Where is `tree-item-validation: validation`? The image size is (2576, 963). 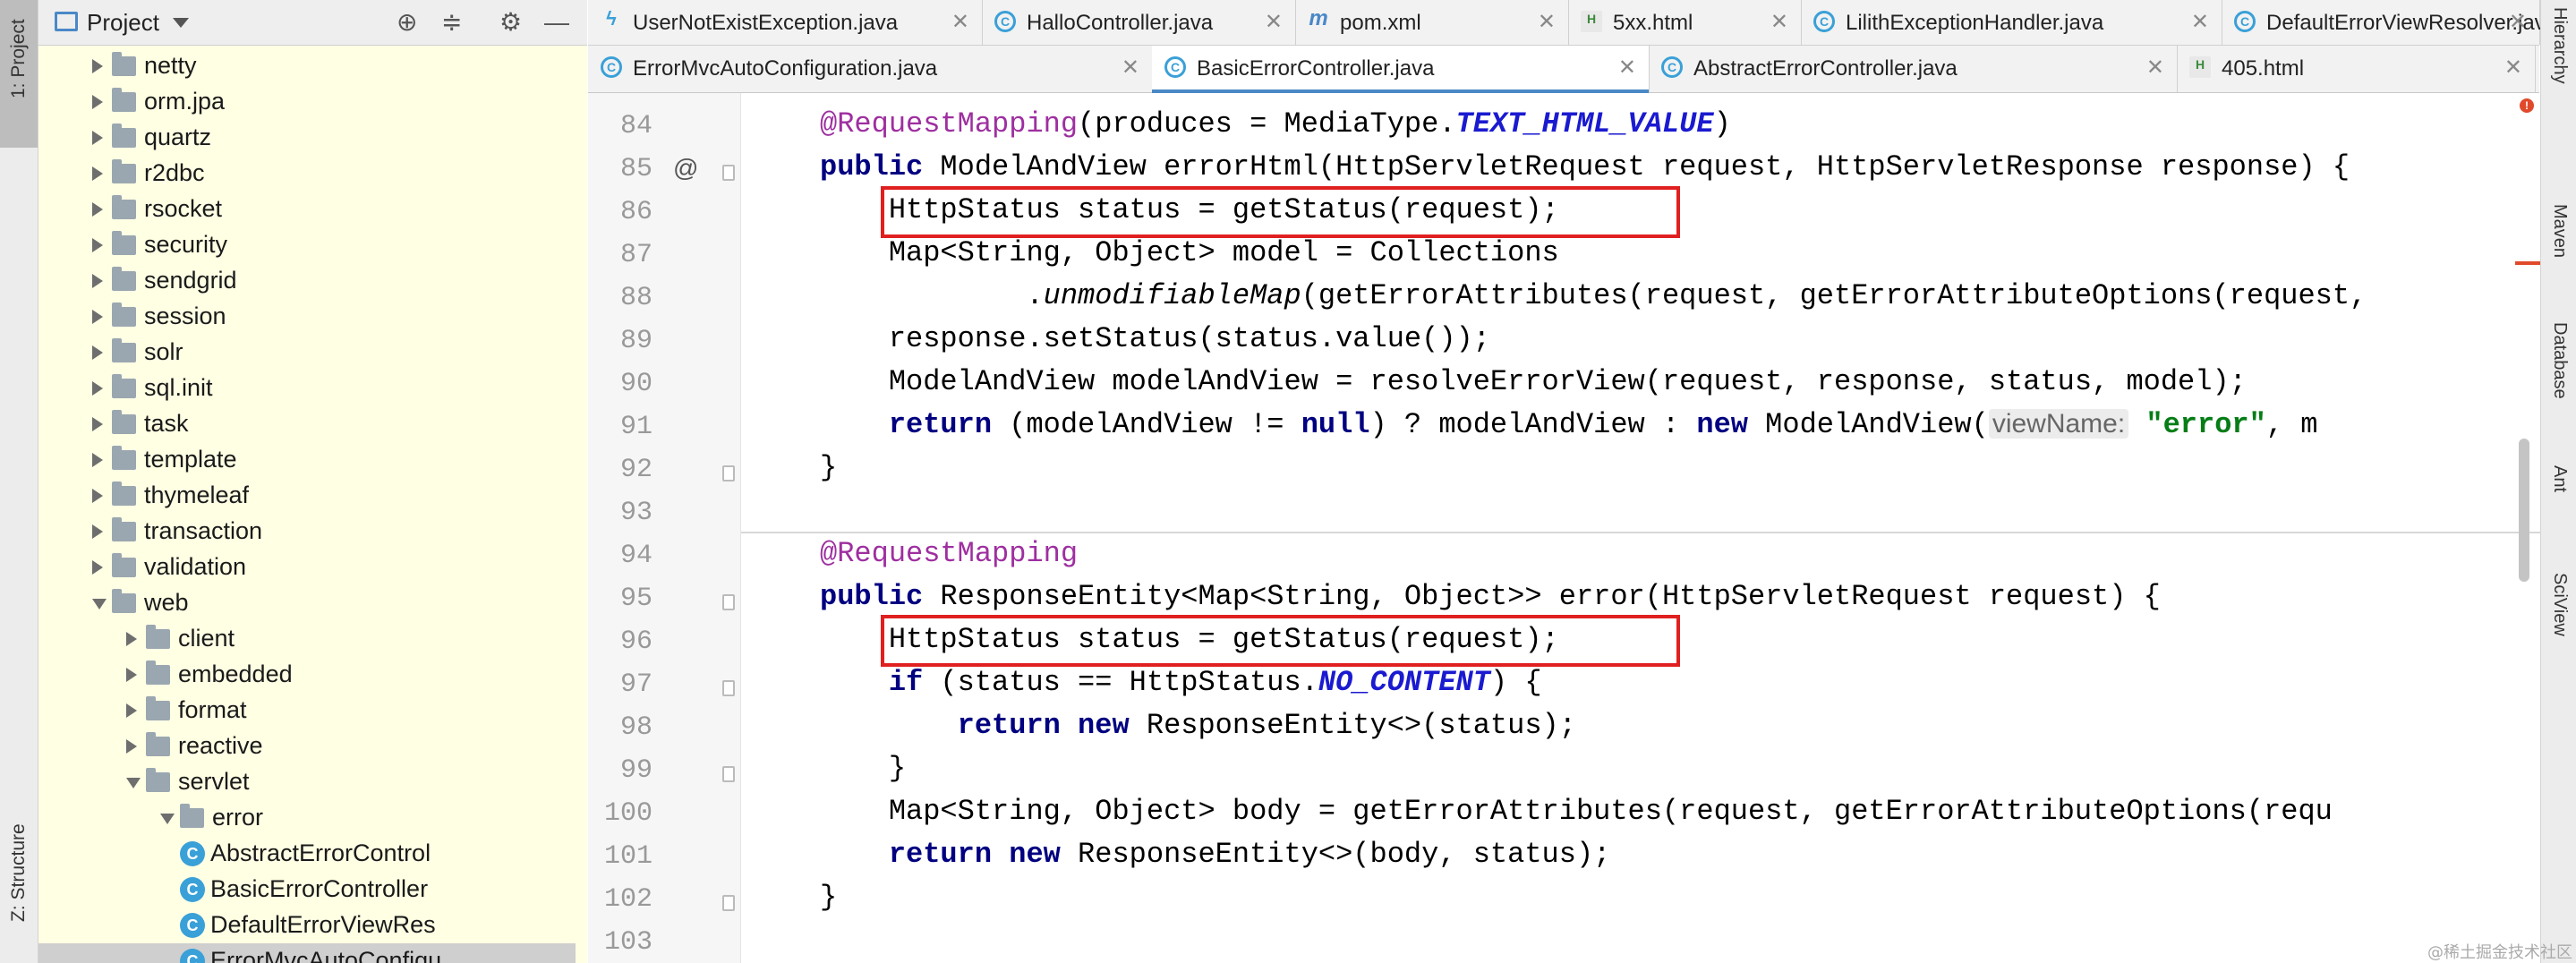
tree-item-validation: validation is located at coordinates (307, 568).